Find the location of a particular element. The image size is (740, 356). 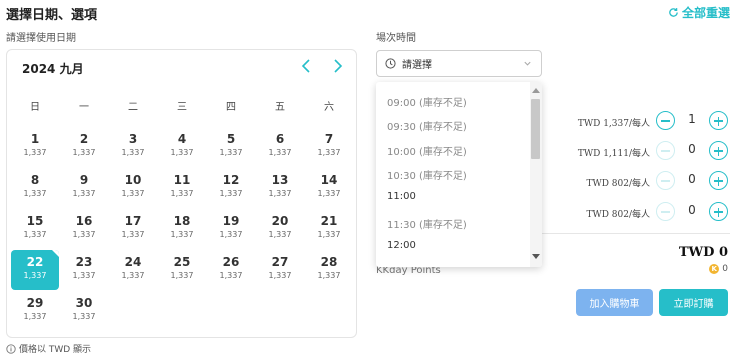

calendar-day: 28 1,337 is located at coordinates (329, 270).